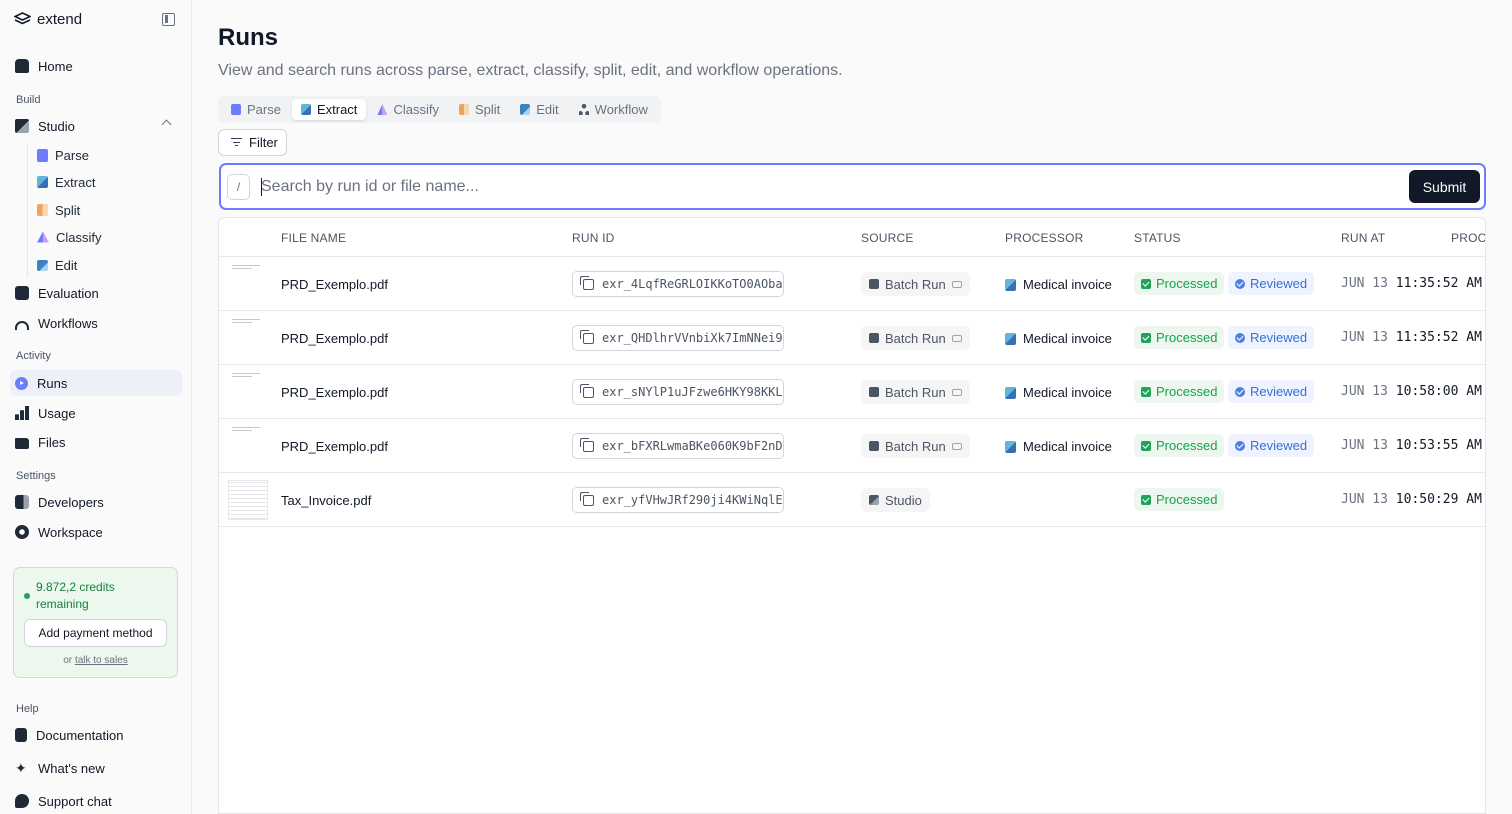 The height and width of the screenshot is (814, 1512). What do you see at coordinates (96, 66) in the screenshot?
I see `sidebar-item-home: Home` at bounding box center [96, 66].